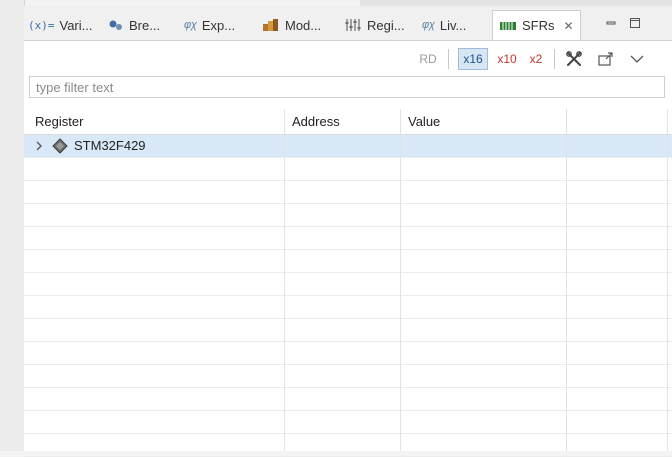 The image size is (672, 457). Describe the element at coordinates (635, 23) in the screenshot. I see `maximize-view-button` at that location.